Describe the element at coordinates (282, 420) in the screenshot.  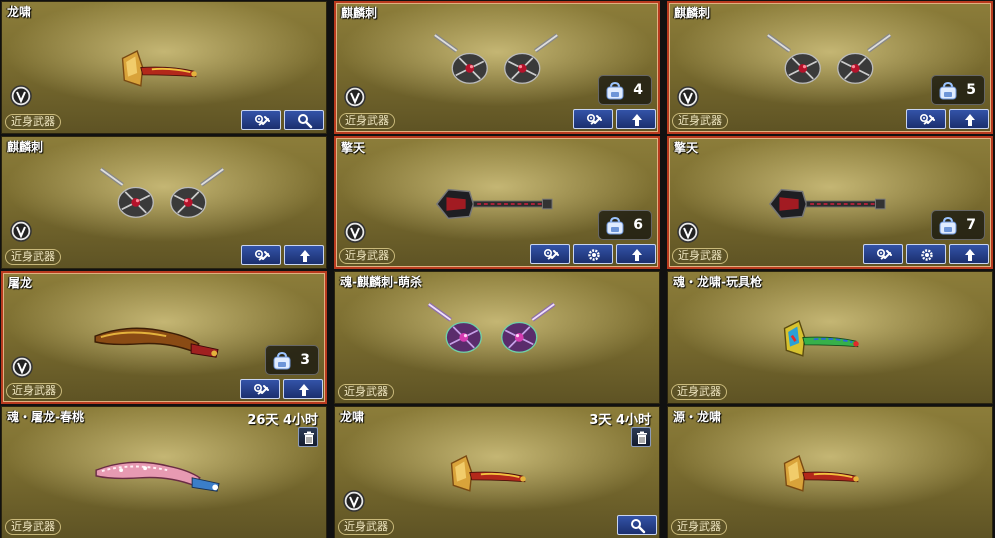
I see `rental-timer: 26天 4小时` at that location.